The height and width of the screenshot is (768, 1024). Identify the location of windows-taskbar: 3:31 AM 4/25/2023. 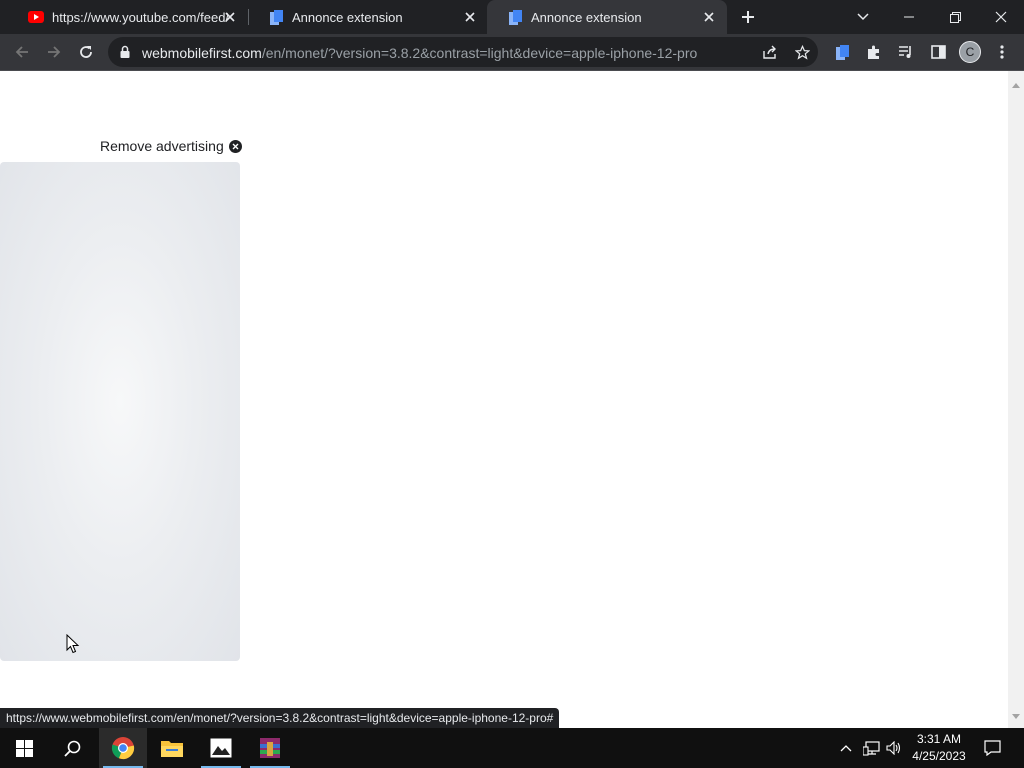
(512, 748).